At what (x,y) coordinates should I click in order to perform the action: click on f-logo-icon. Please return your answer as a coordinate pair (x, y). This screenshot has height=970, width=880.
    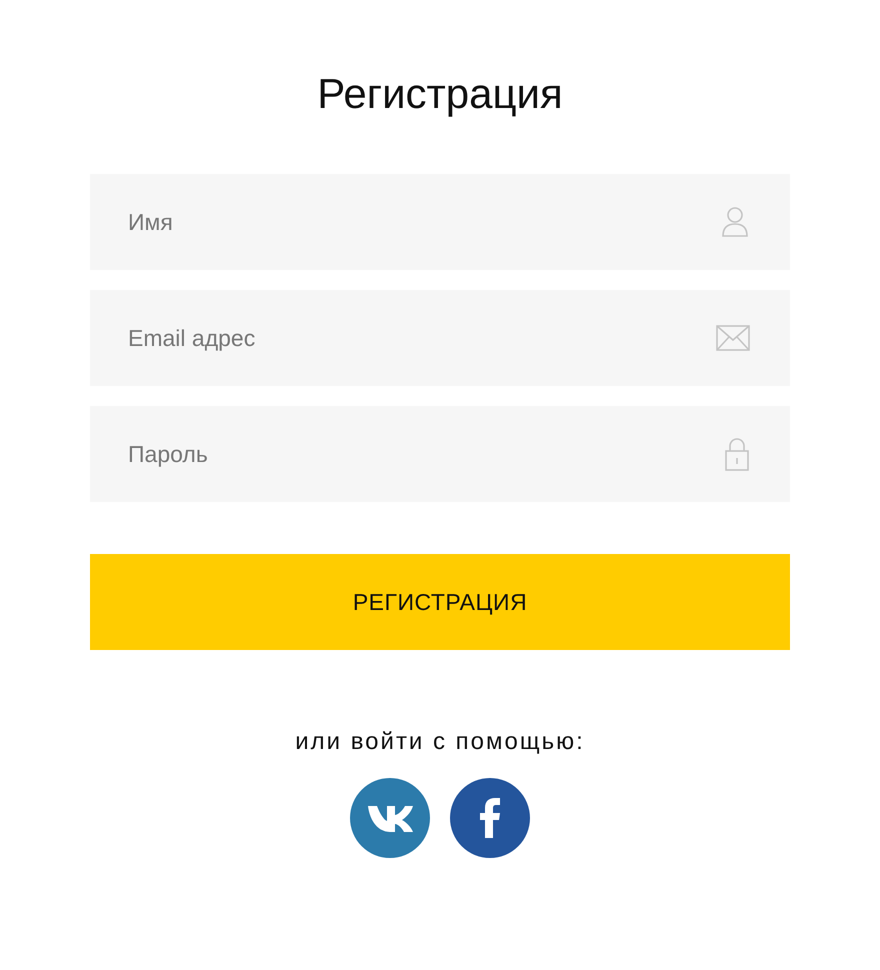
    Looking at the image, I should click on (490, 818).